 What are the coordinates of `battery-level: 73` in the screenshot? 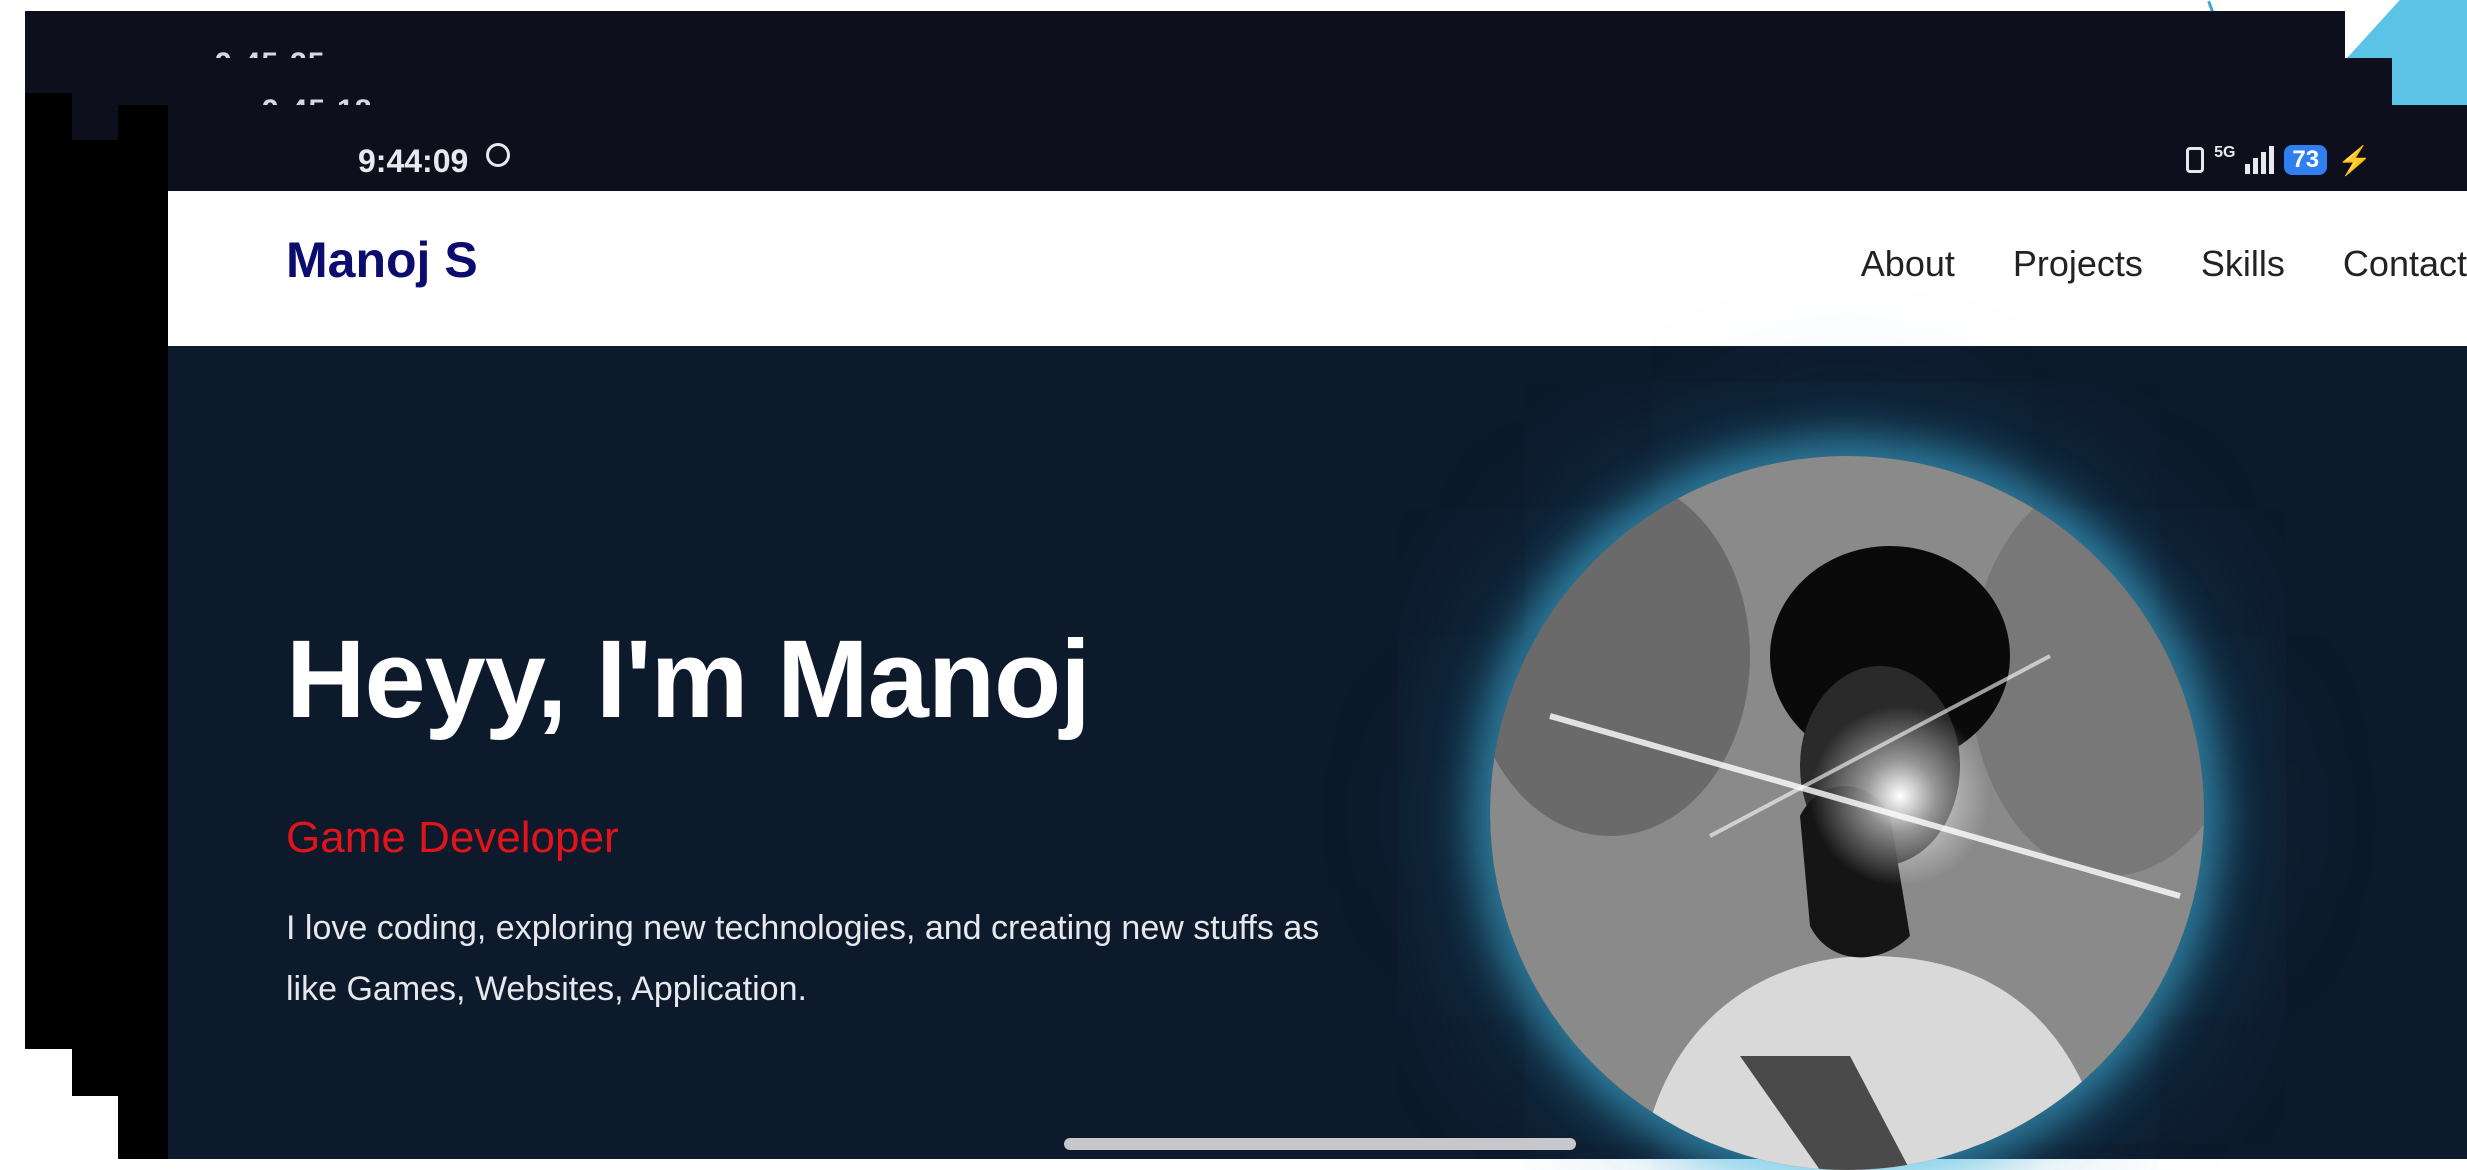 It's located at (2306, 160).